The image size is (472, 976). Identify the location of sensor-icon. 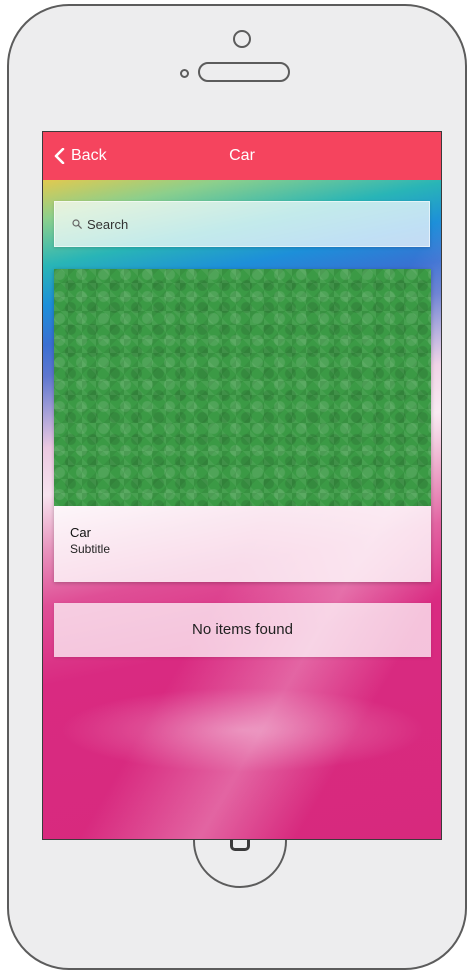
(184, 73).